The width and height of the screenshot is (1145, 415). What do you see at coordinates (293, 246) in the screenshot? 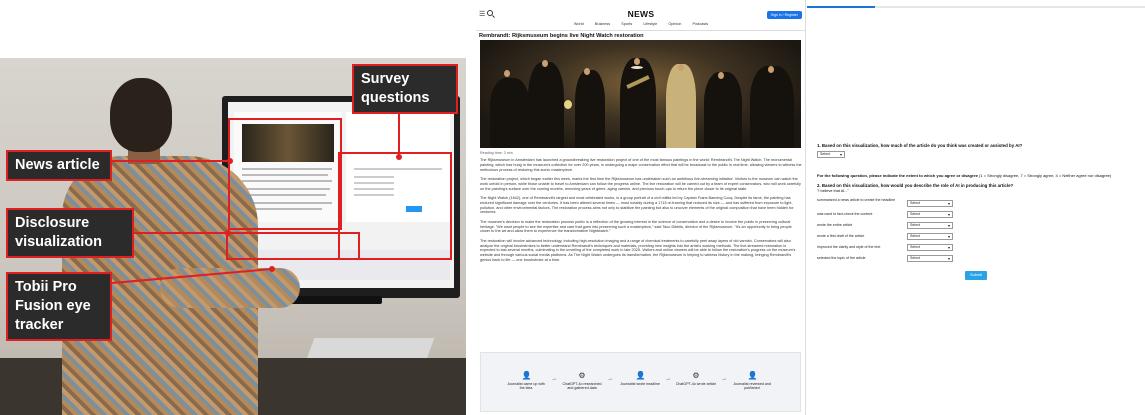
I see `disclosure-highlight-box` at bounding box center [293, 246].